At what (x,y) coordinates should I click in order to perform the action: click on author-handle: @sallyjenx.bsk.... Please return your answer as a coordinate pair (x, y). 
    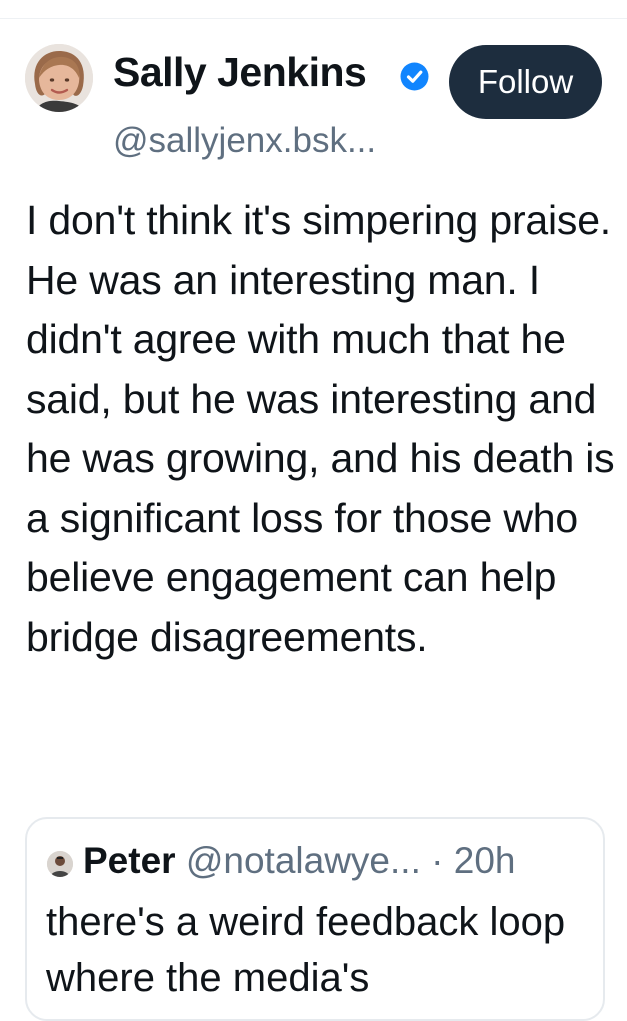
    Looking at the image, I should click on (244, 141).